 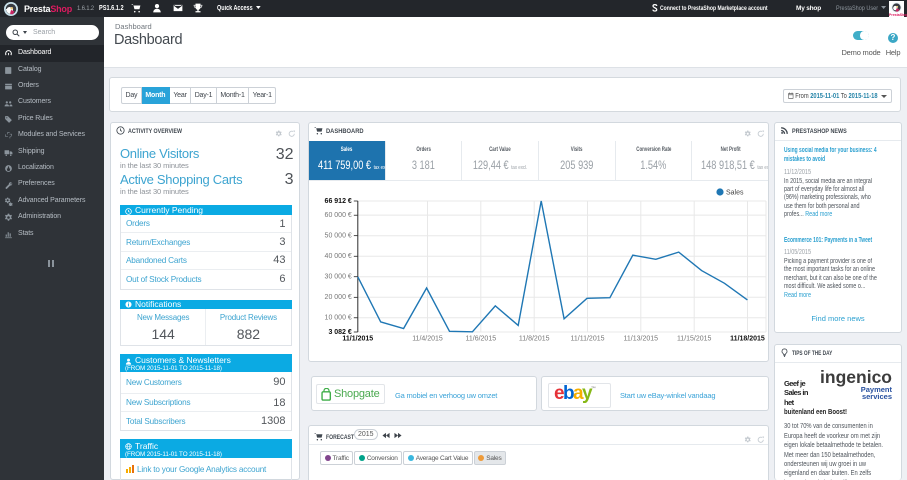 I want to click on svg-text: 60 000 €, so click(x=338, y=215).